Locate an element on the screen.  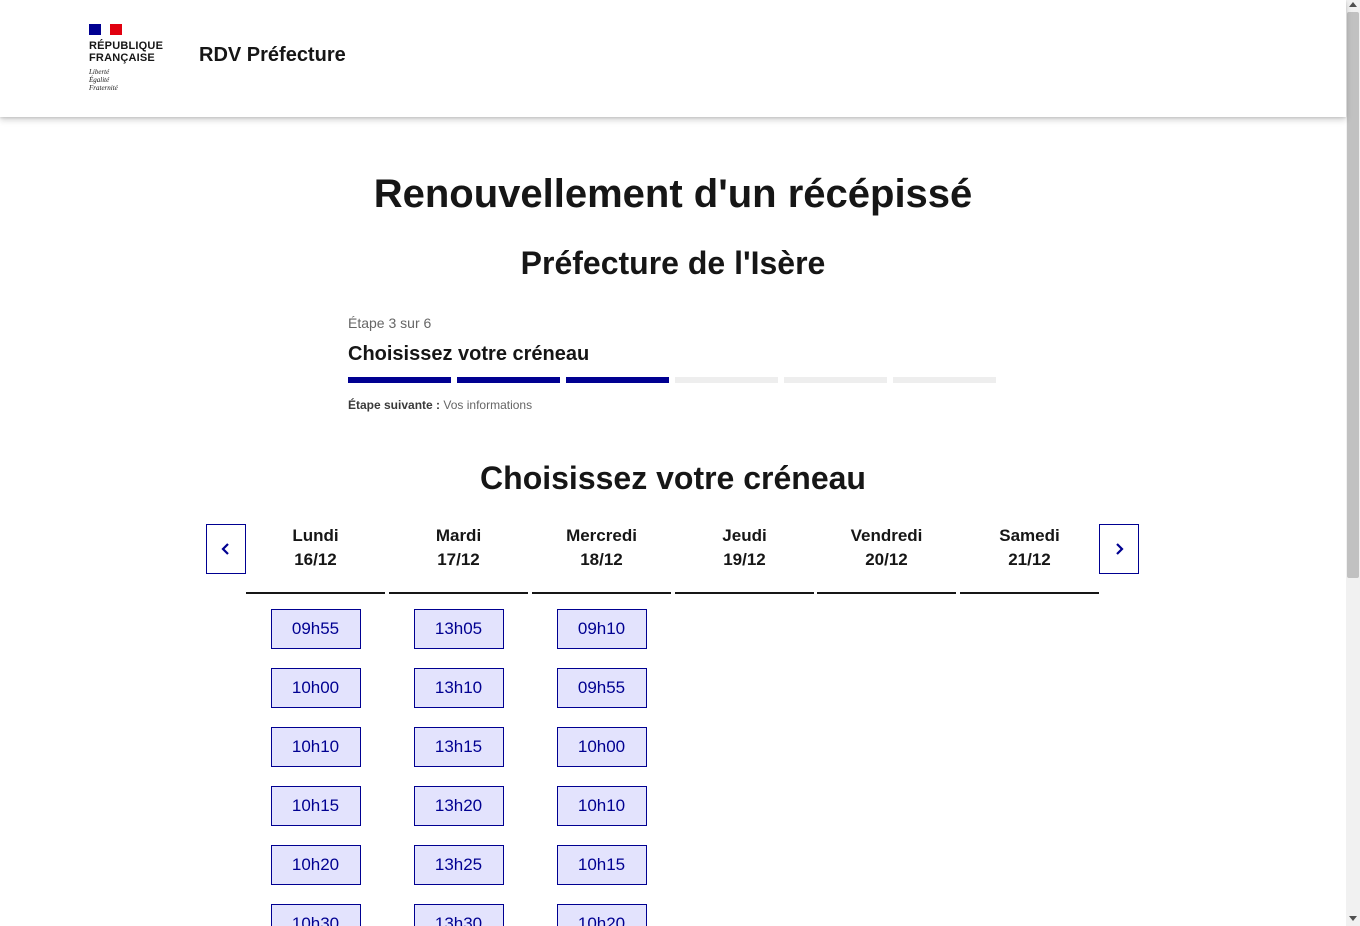
stepper-title: Choisissez votre créneau is located at coordinates (469, 354).